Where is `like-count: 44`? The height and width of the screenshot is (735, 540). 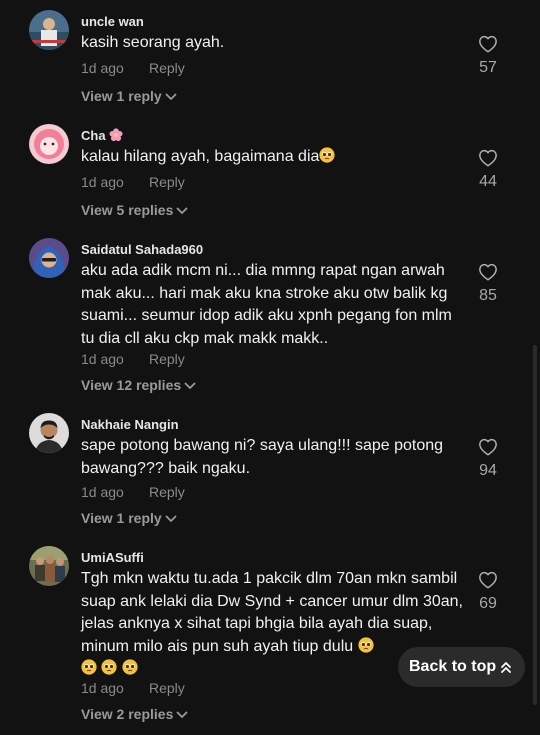 like-count: 44 is located at coordinates (488, 181).